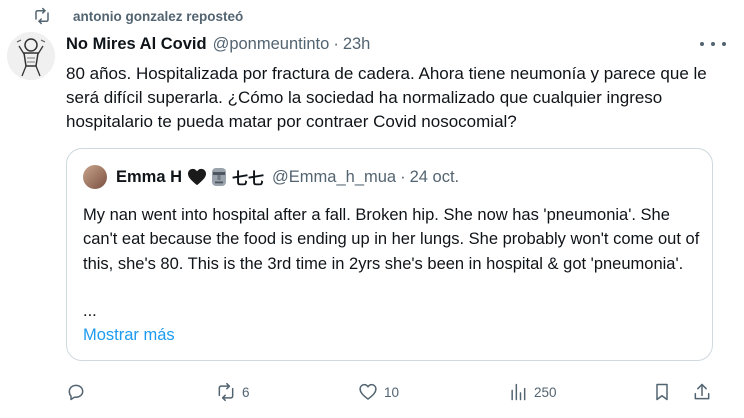 The image size is (744, 418). I want to click on quote-header: Emma H 七七 @Emma_h_mua · 24 oct., so click(271, 177).